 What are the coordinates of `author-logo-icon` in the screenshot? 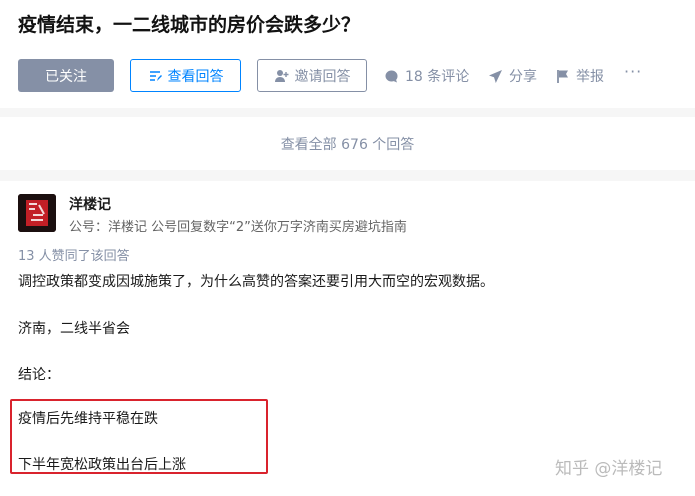 It's located at (37, 213).